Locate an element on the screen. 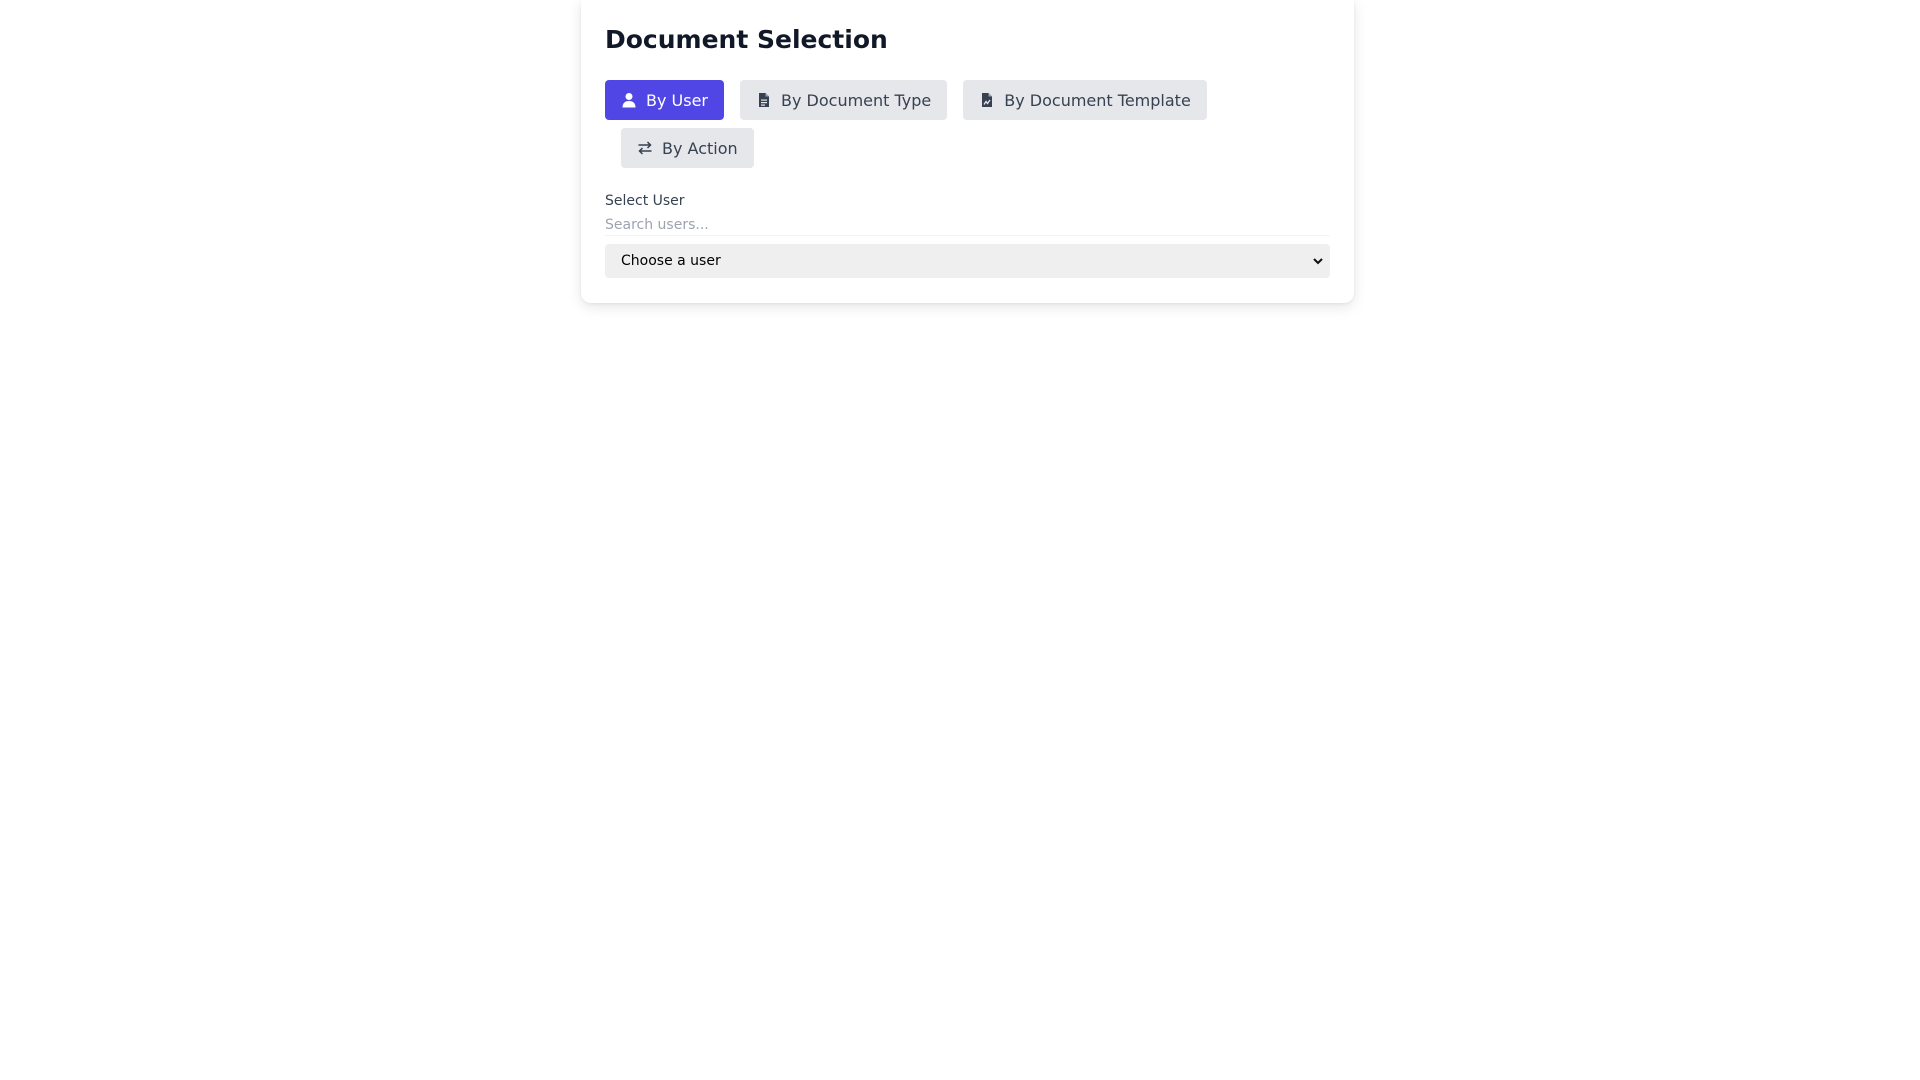 The image size is (1920, 1080). search-users-input is located at coordinates (967, 225).